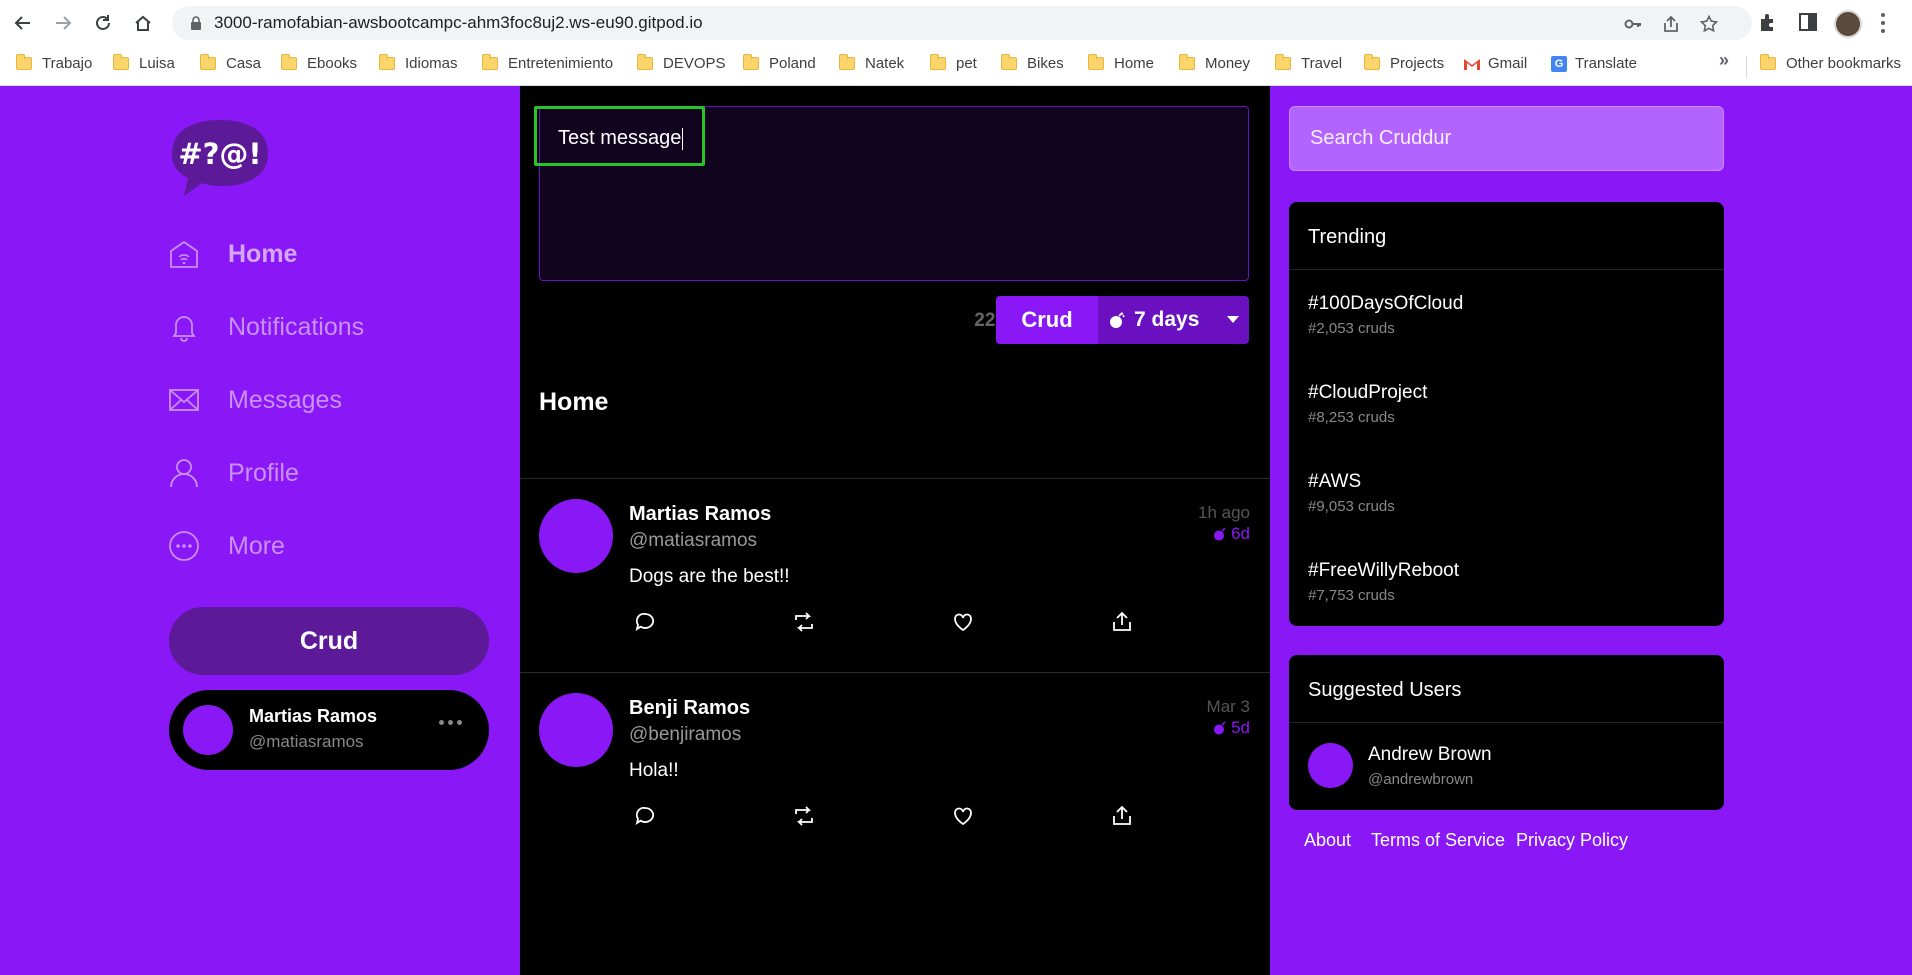 This screenshot has width=1912, height=975. What do you see at coordinates (1808, 22) in the screenshot?
I see `side-panel-icon` at bounding box center [1808, 22].